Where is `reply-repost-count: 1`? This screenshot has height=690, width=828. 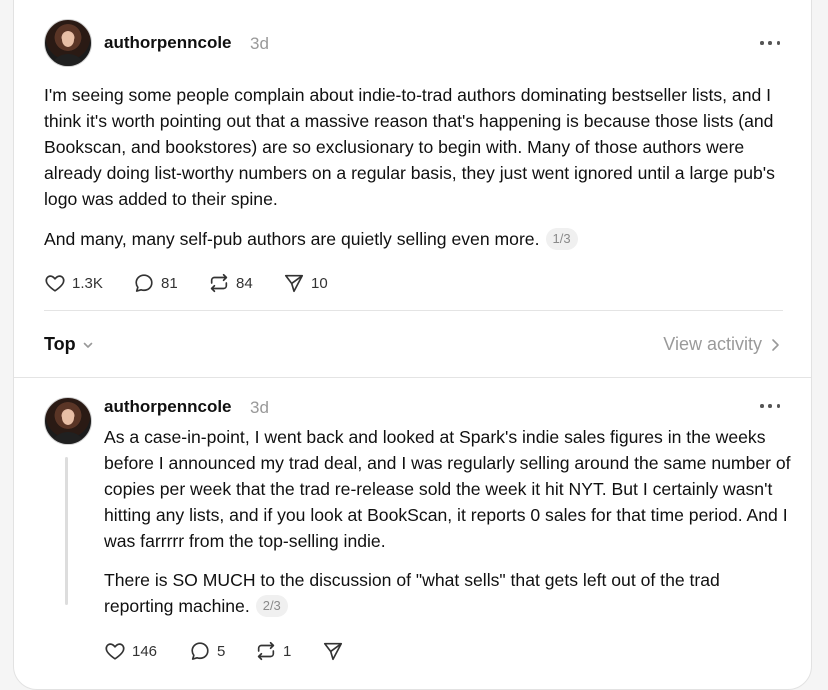
reply-repost-count: 1 is located at coordinates (287, 651).